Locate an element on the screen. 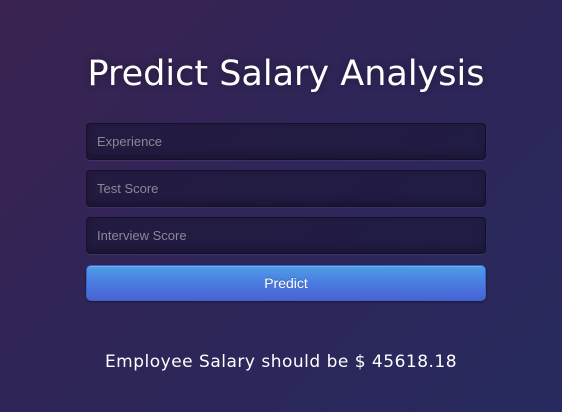  predict-button: Predict is located at coordinates (286, 283).